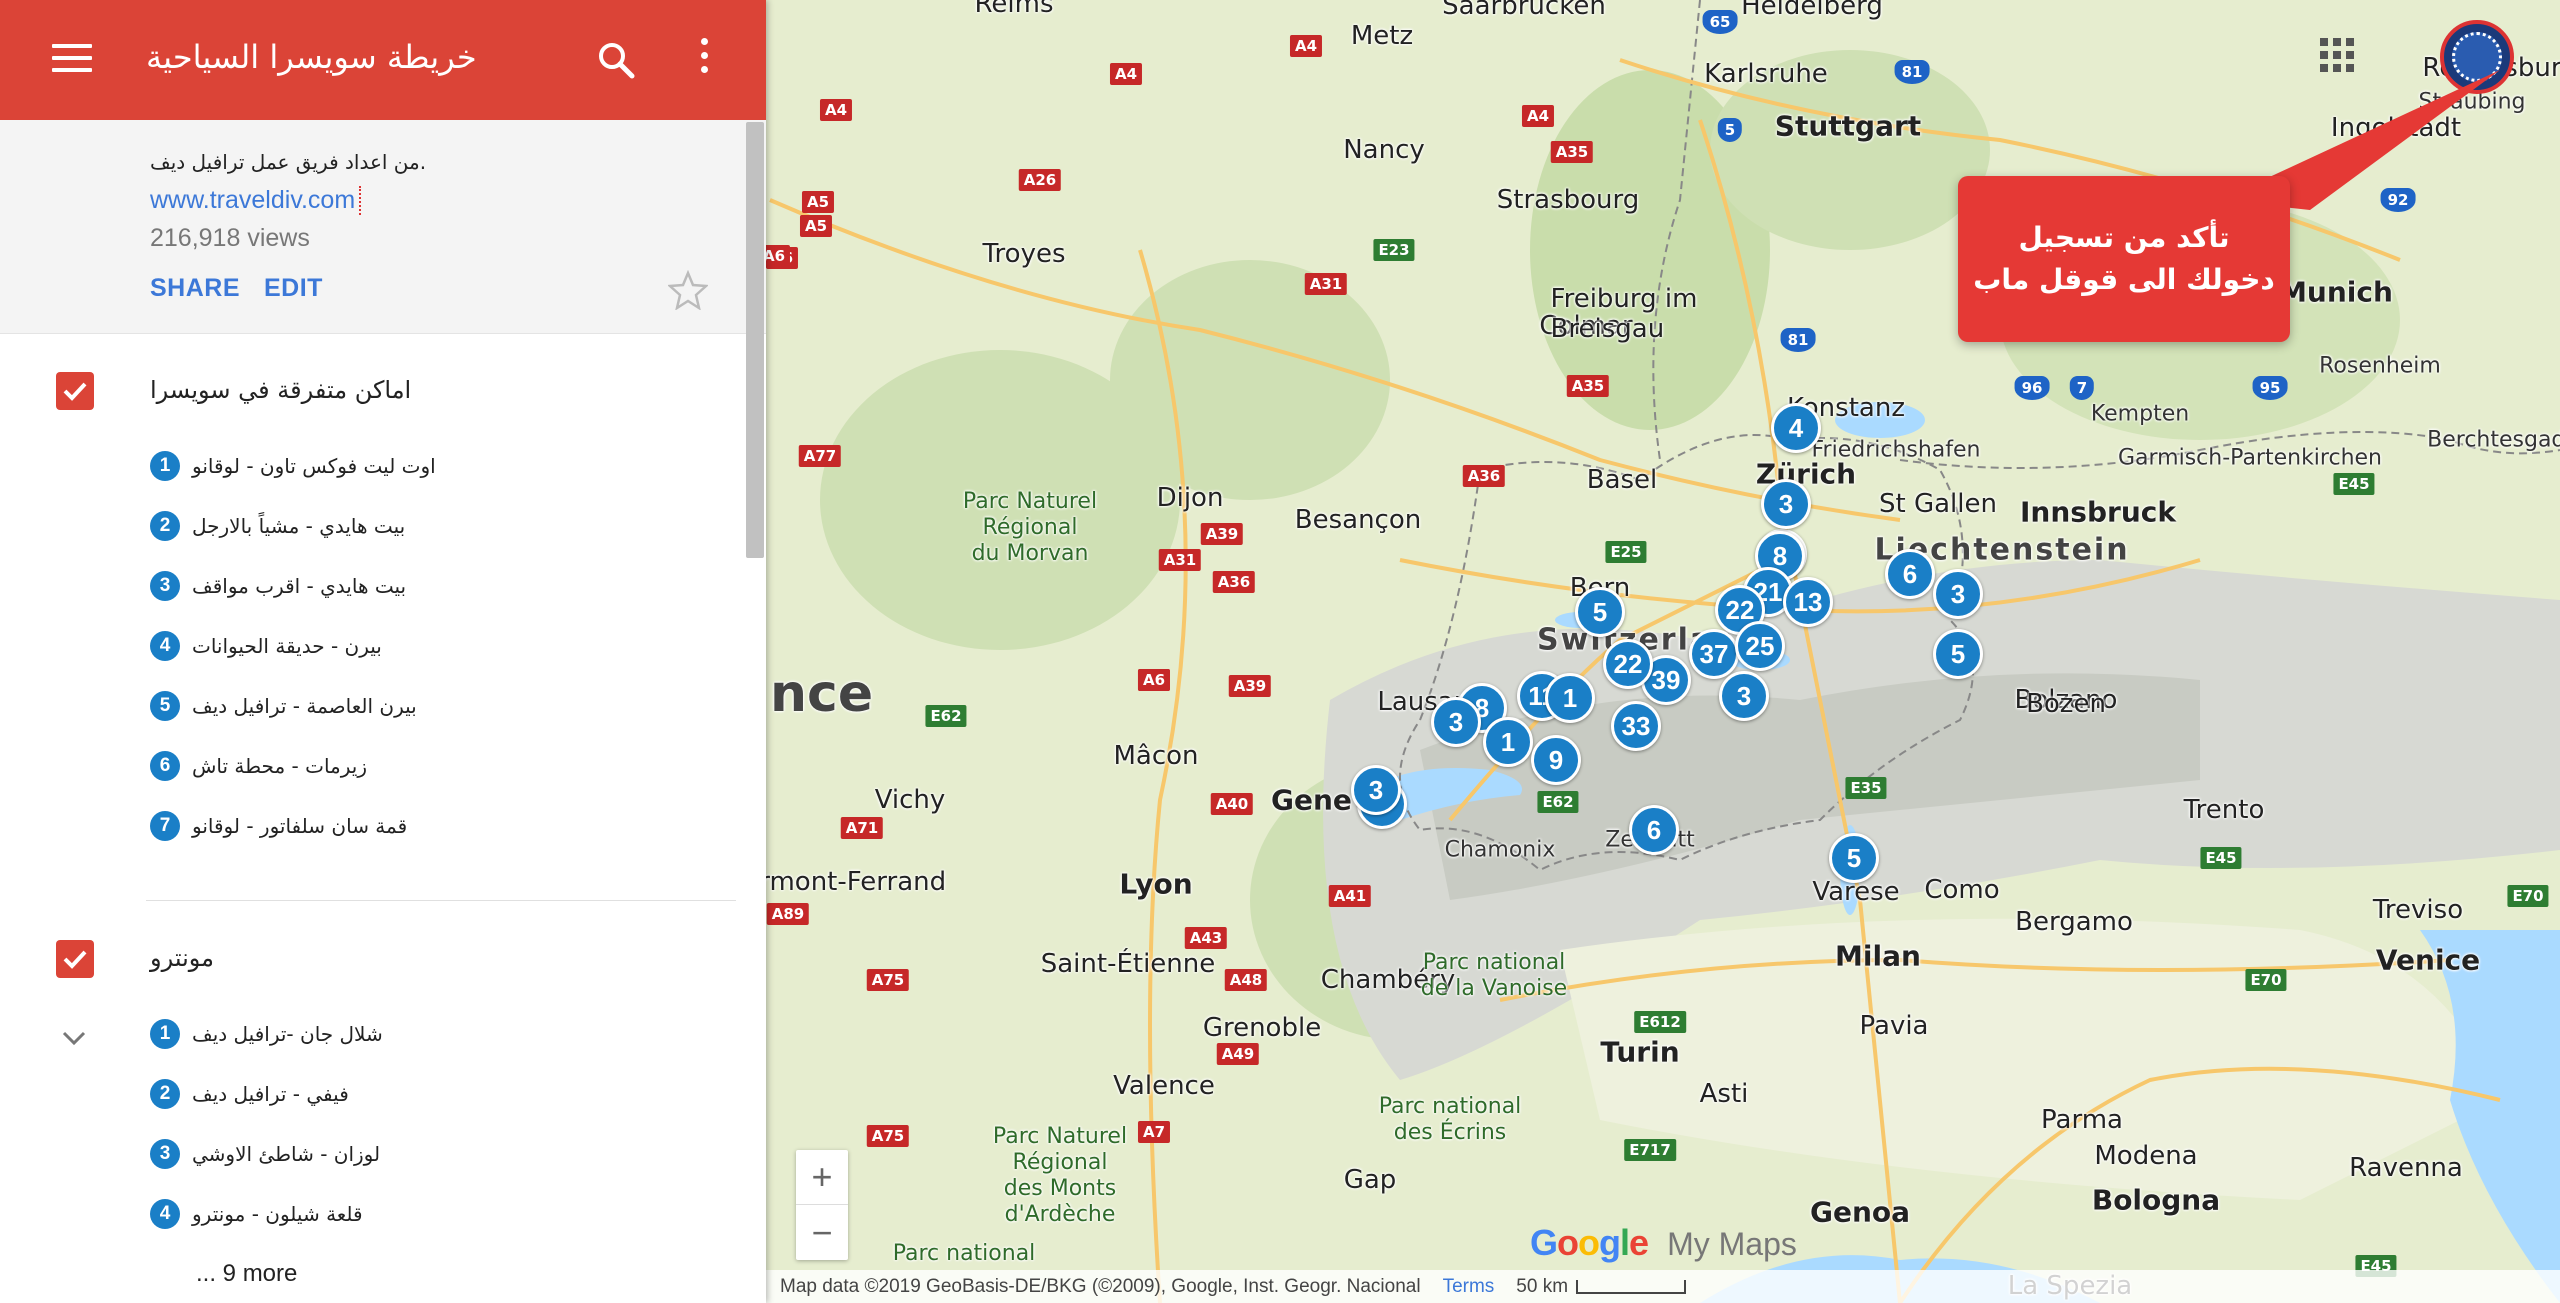 This screenshot has width=2560, height=1303. I want to click on road-shield: A41, so click(1350, 896).